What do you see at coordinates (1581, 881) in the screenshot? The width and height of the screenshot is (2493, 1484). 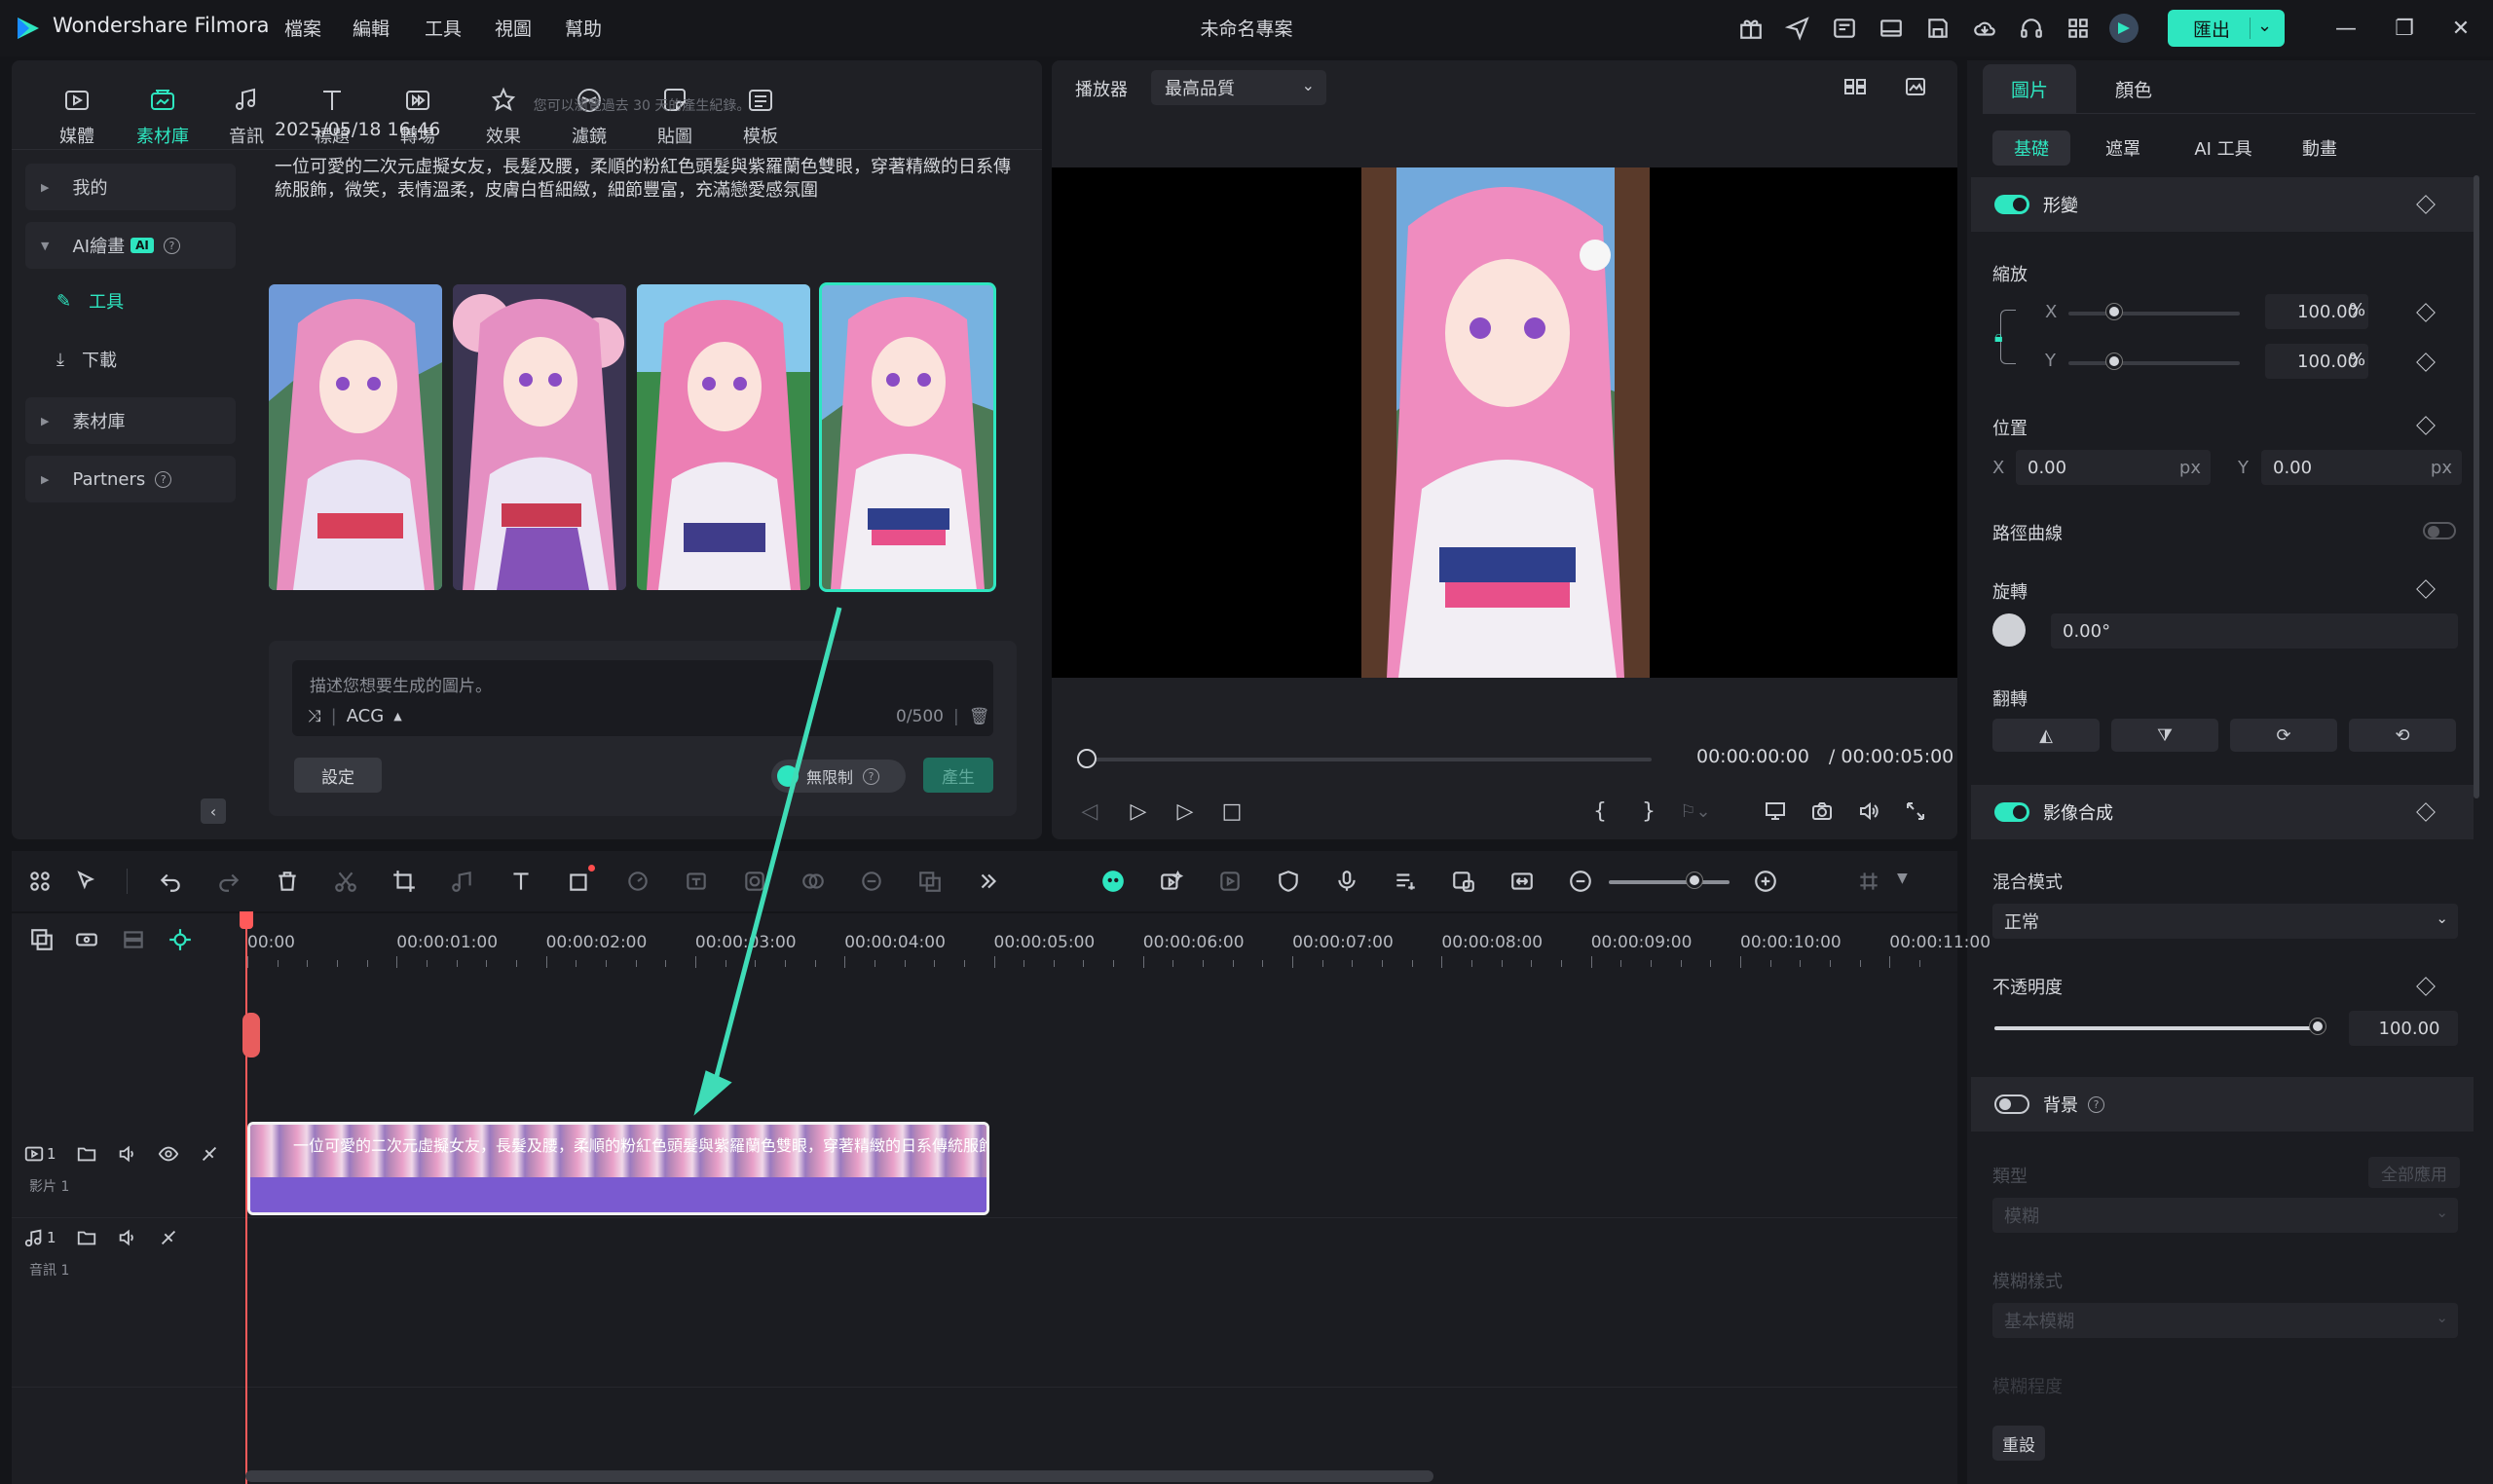 I see `zoom-out-icon` at bounding box center [1581, 881].